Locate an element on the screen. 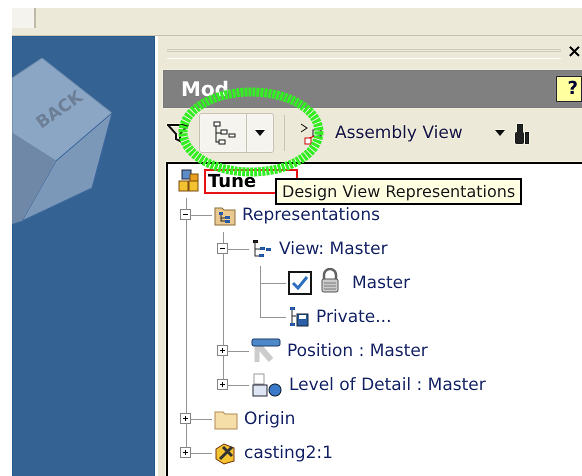 This screenshot has width=582, height=476. tree-item-label: View: Master is located at coordinates (333, 249).